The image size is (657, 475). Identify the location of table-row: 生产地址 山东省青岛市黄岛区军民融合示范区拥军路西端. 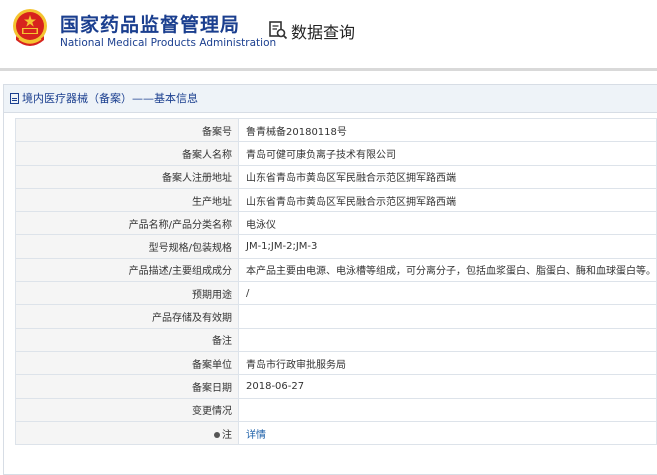
(336, 200).